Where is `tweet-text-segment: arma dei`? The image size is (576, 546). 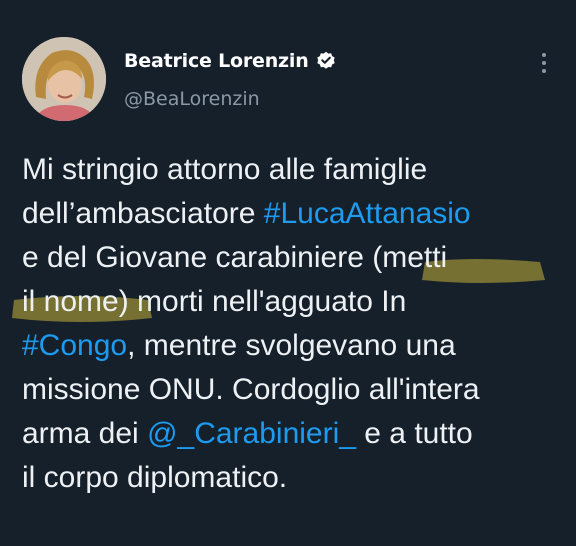 tweet-text-segment: arma dei is located at coordinates (85, 433).